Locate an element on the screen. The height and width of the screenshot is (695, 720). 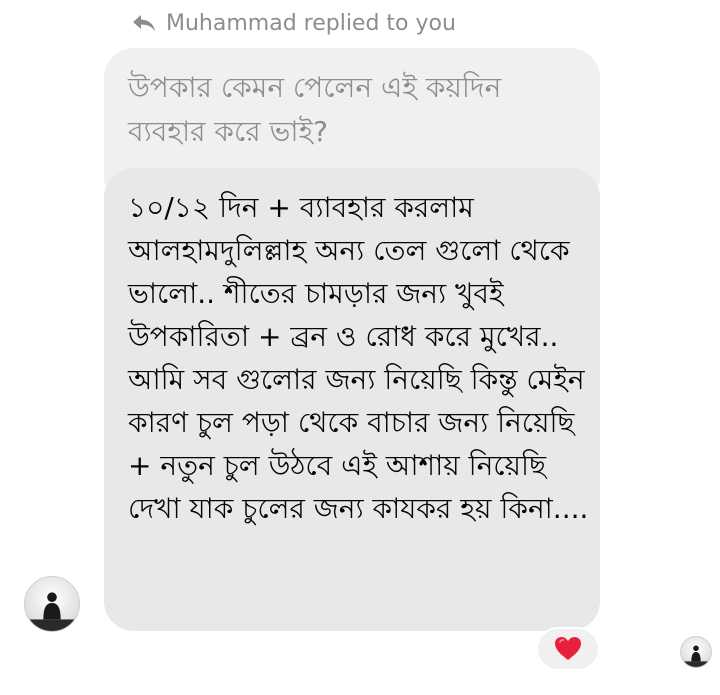
reply-header: Muhammad replied to you is located at coordinates (294, 23).